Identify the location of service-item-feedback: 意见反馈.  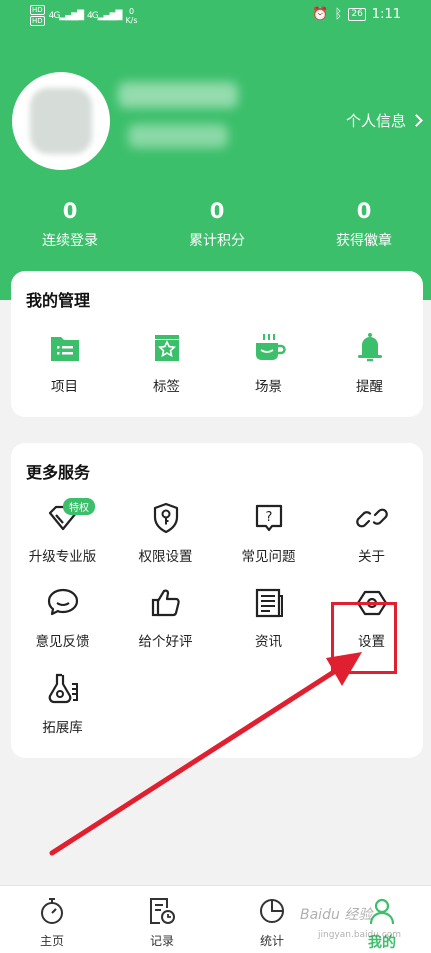
(62, 618).